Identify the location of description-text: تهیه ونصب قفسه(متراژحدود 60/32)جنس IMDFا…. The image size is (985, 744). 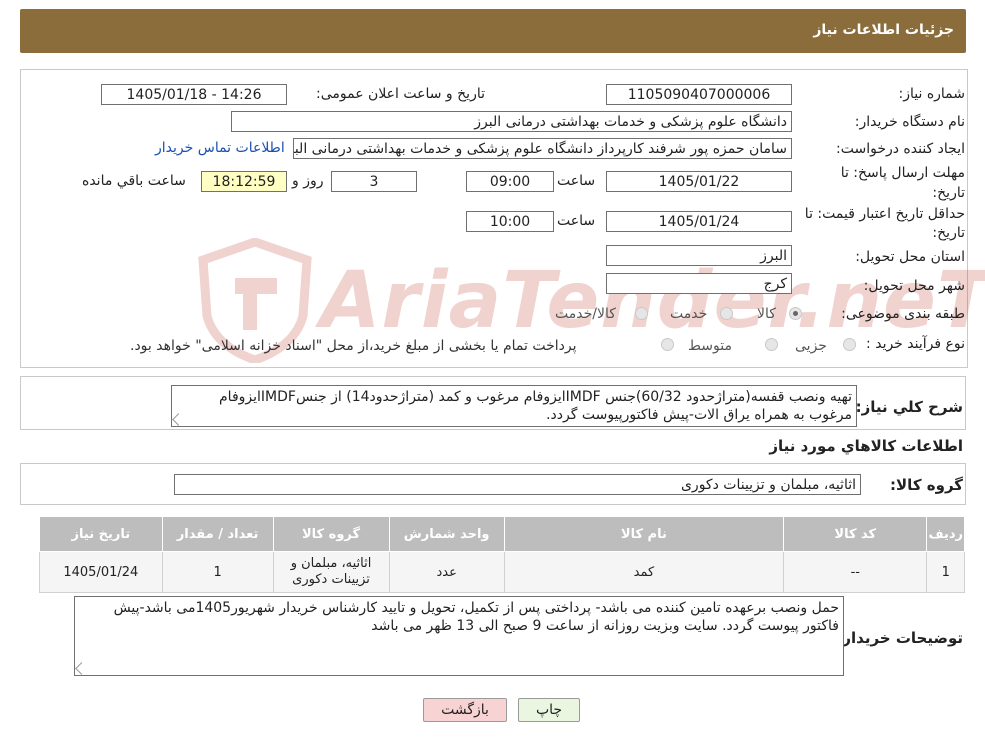
(535, 406).